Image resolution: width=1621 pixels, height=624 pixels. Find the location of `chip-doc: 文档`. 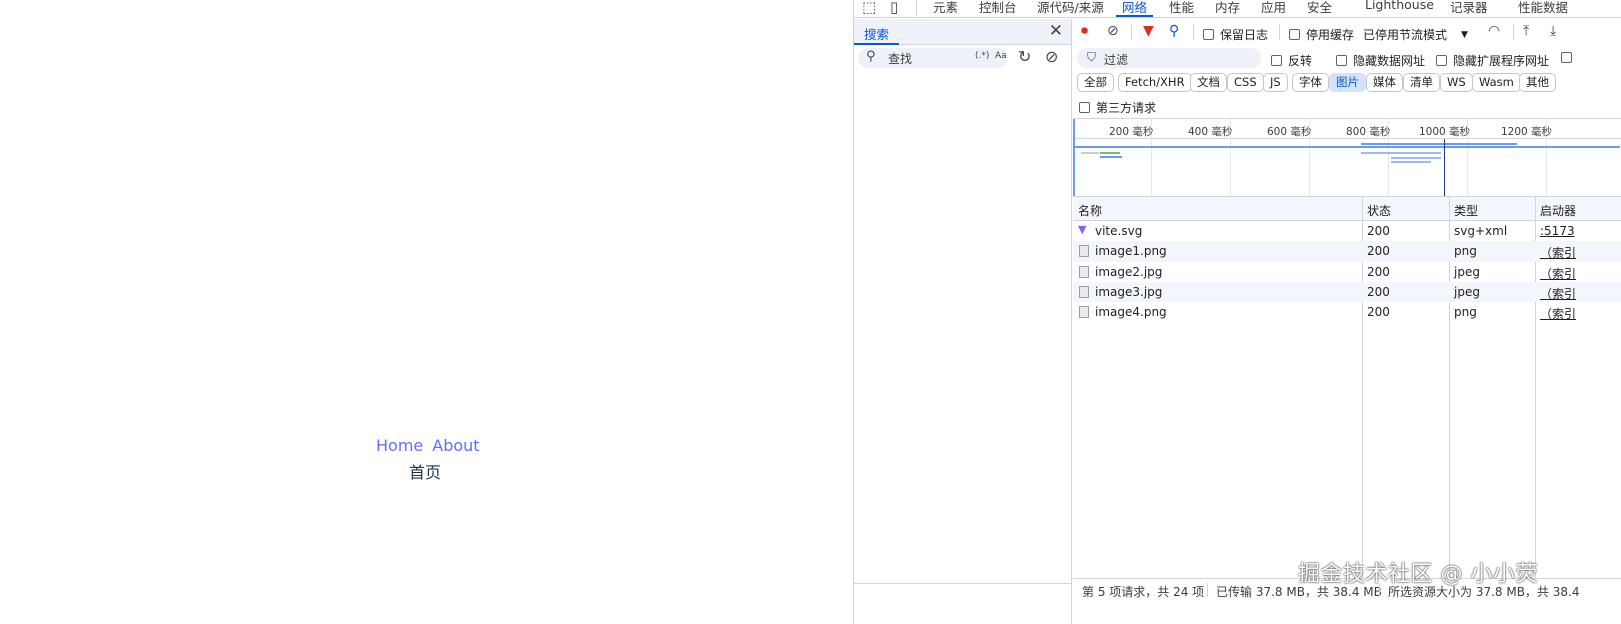

chip-doc: 文档 is located at coordinates (1208, 82).